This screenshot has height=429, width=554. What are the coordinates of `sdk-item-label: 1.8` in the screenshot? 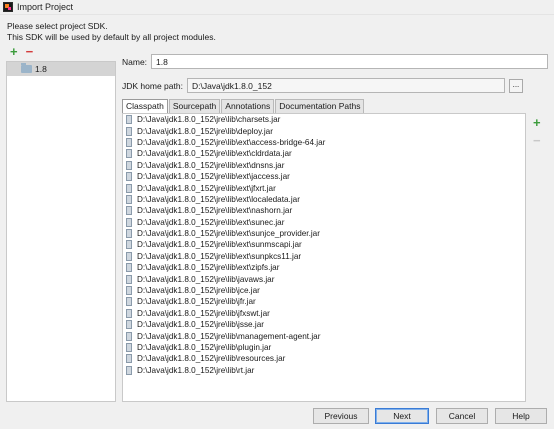 It's located at (41, 69).